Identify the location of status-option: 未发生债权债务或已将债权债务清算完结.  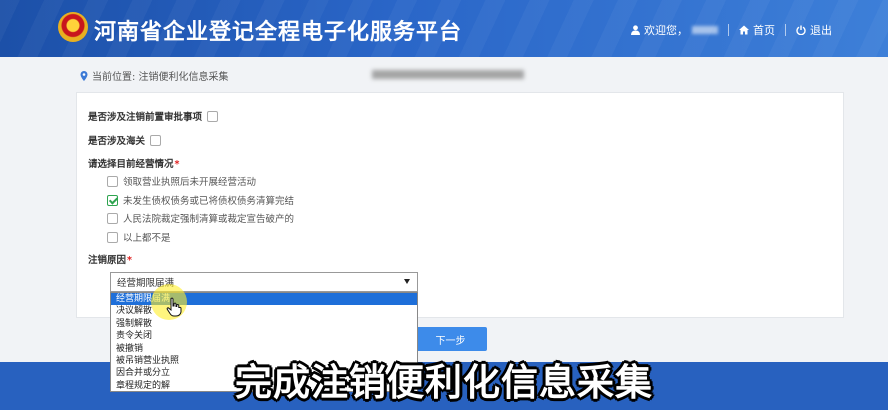
(200, 200).